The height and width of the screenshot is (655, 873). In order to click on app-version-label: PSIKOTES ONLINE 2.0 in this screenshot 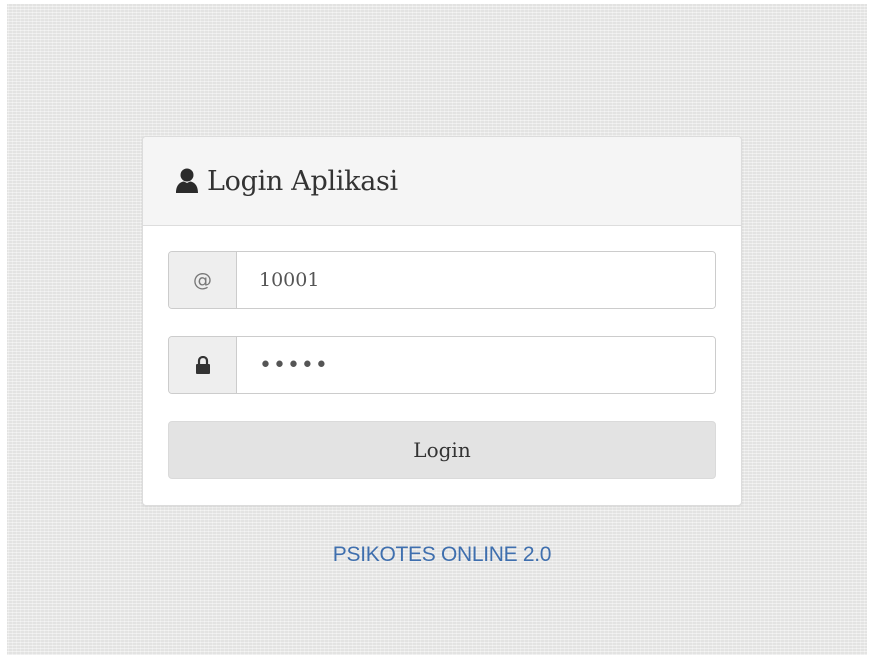, I will do `click(442, 554)`.